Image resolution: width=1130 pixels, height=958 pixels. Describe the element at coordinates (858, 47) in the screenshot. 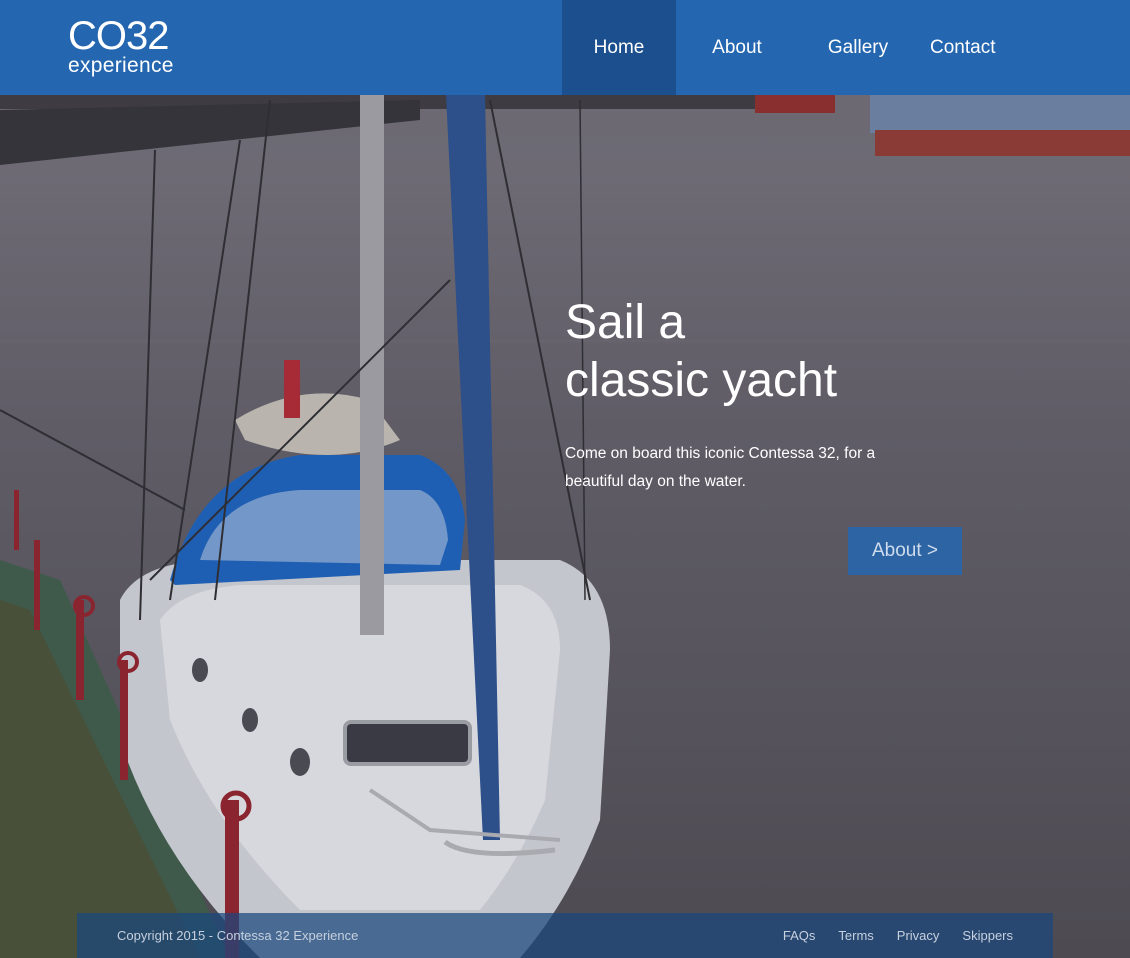

I see `nav-item-gallery: Gallery` at that location.